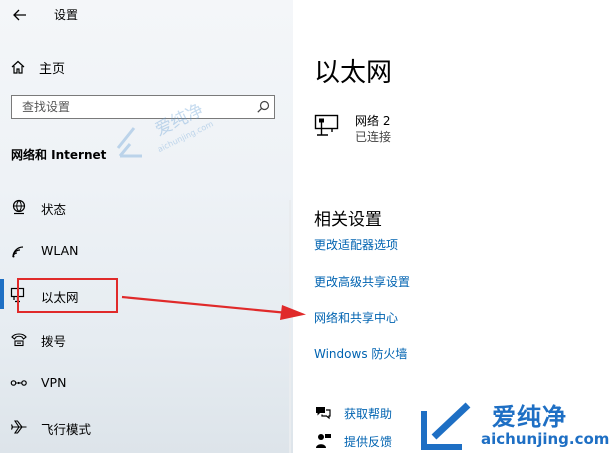 The height and width of the screenshot is (457, 612). I want to click on search-box, so click(143, 107).